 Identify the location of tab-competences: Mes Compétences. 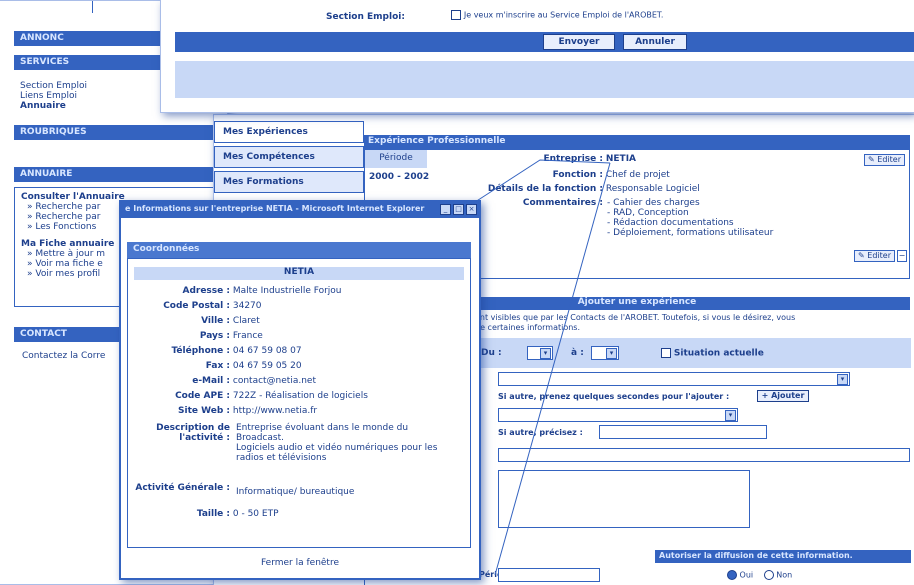
(289, 157).